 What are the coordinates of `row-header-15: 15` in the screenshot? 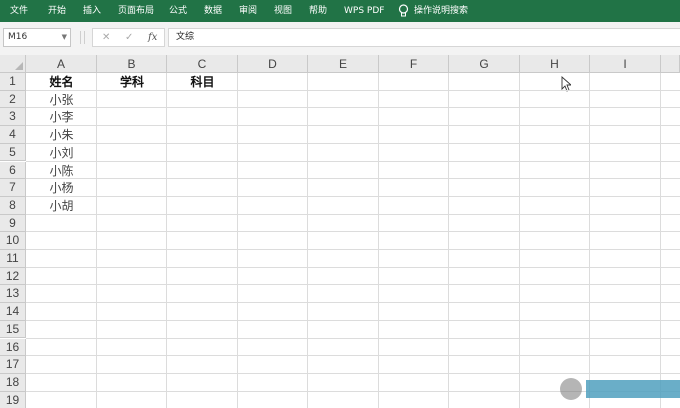 It's located at (13, 329).